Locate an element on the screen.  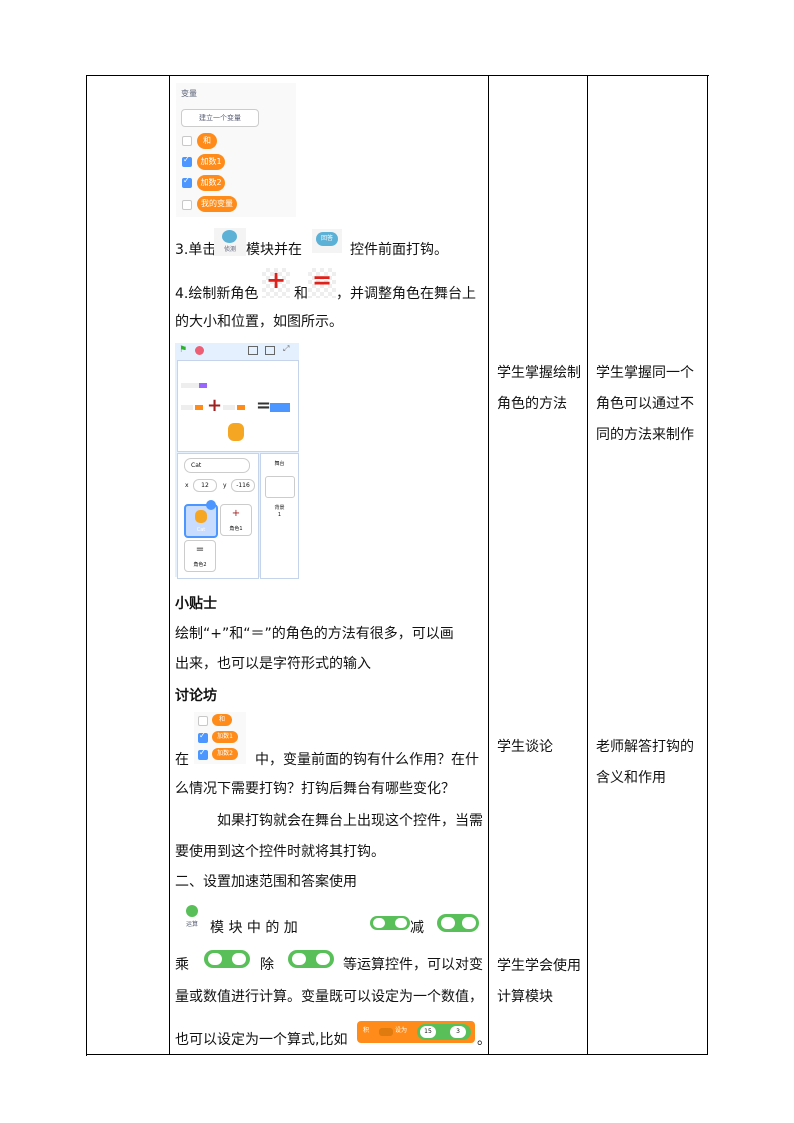
stage-screenshot: ⚑ ⤢ + = Cat x 12 y -116 Cat + 角色1 = 角色2 is located at coordinates (237, 461).